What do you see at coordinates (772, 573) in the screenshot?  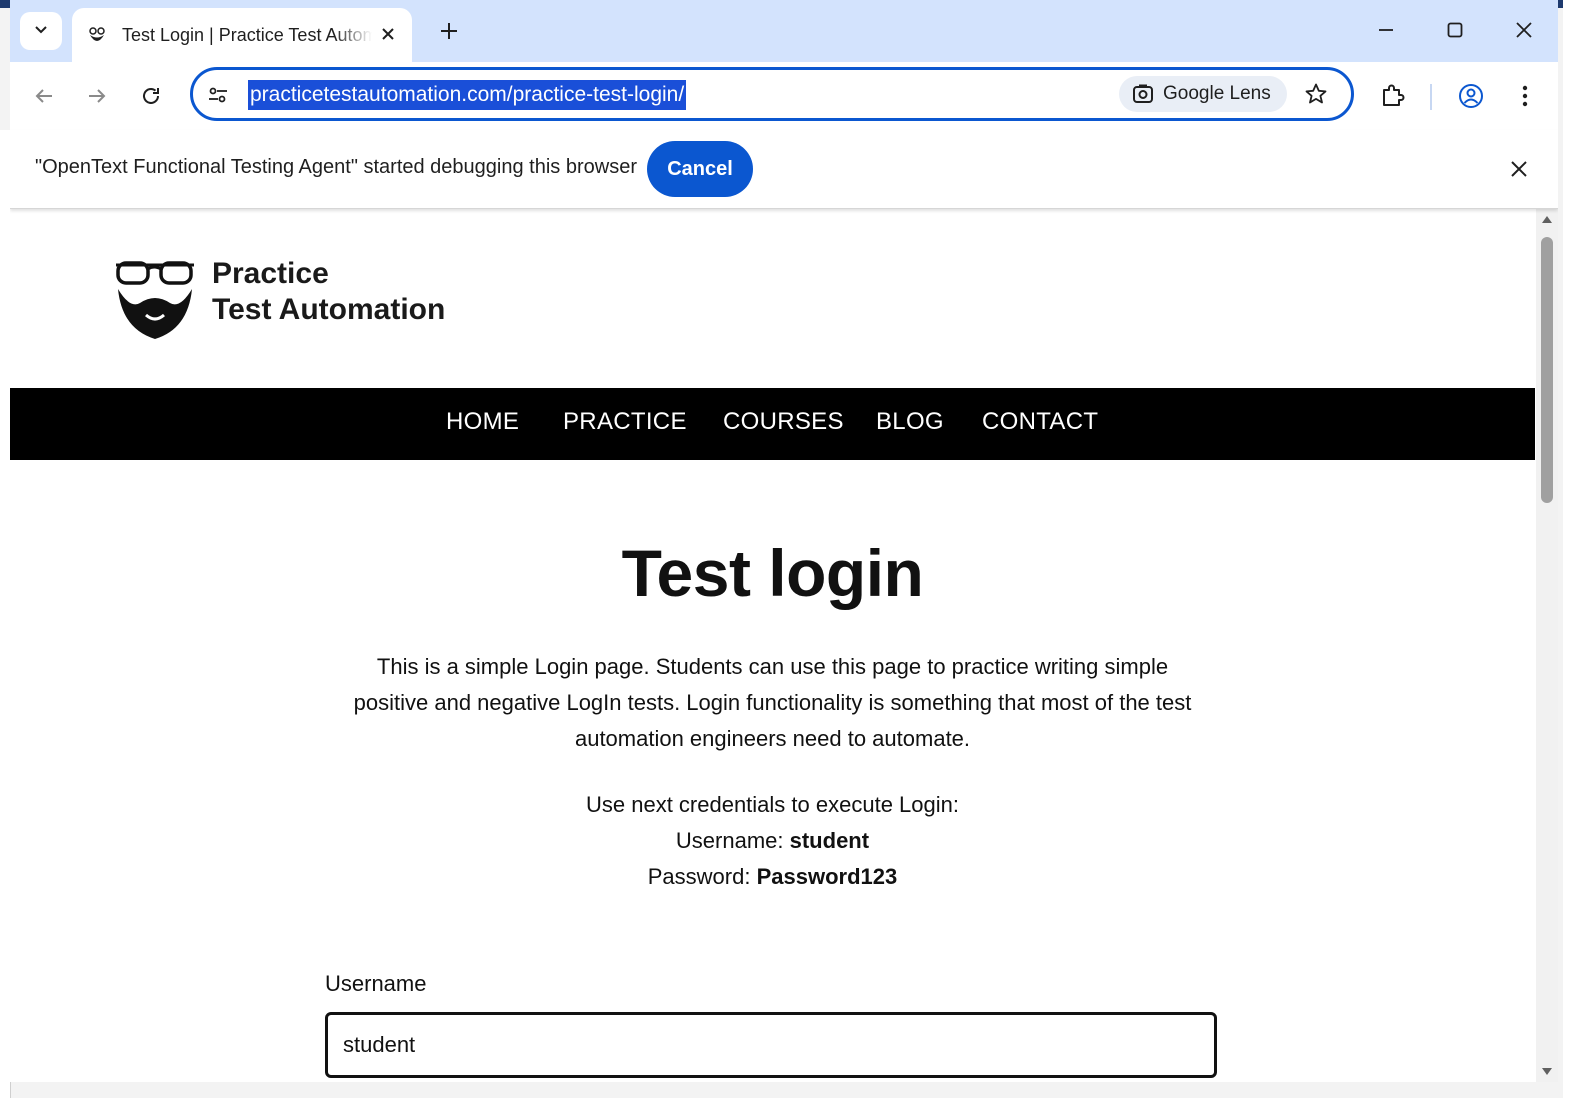 I see `page-title: Test login` at bounding box center [772, 573].